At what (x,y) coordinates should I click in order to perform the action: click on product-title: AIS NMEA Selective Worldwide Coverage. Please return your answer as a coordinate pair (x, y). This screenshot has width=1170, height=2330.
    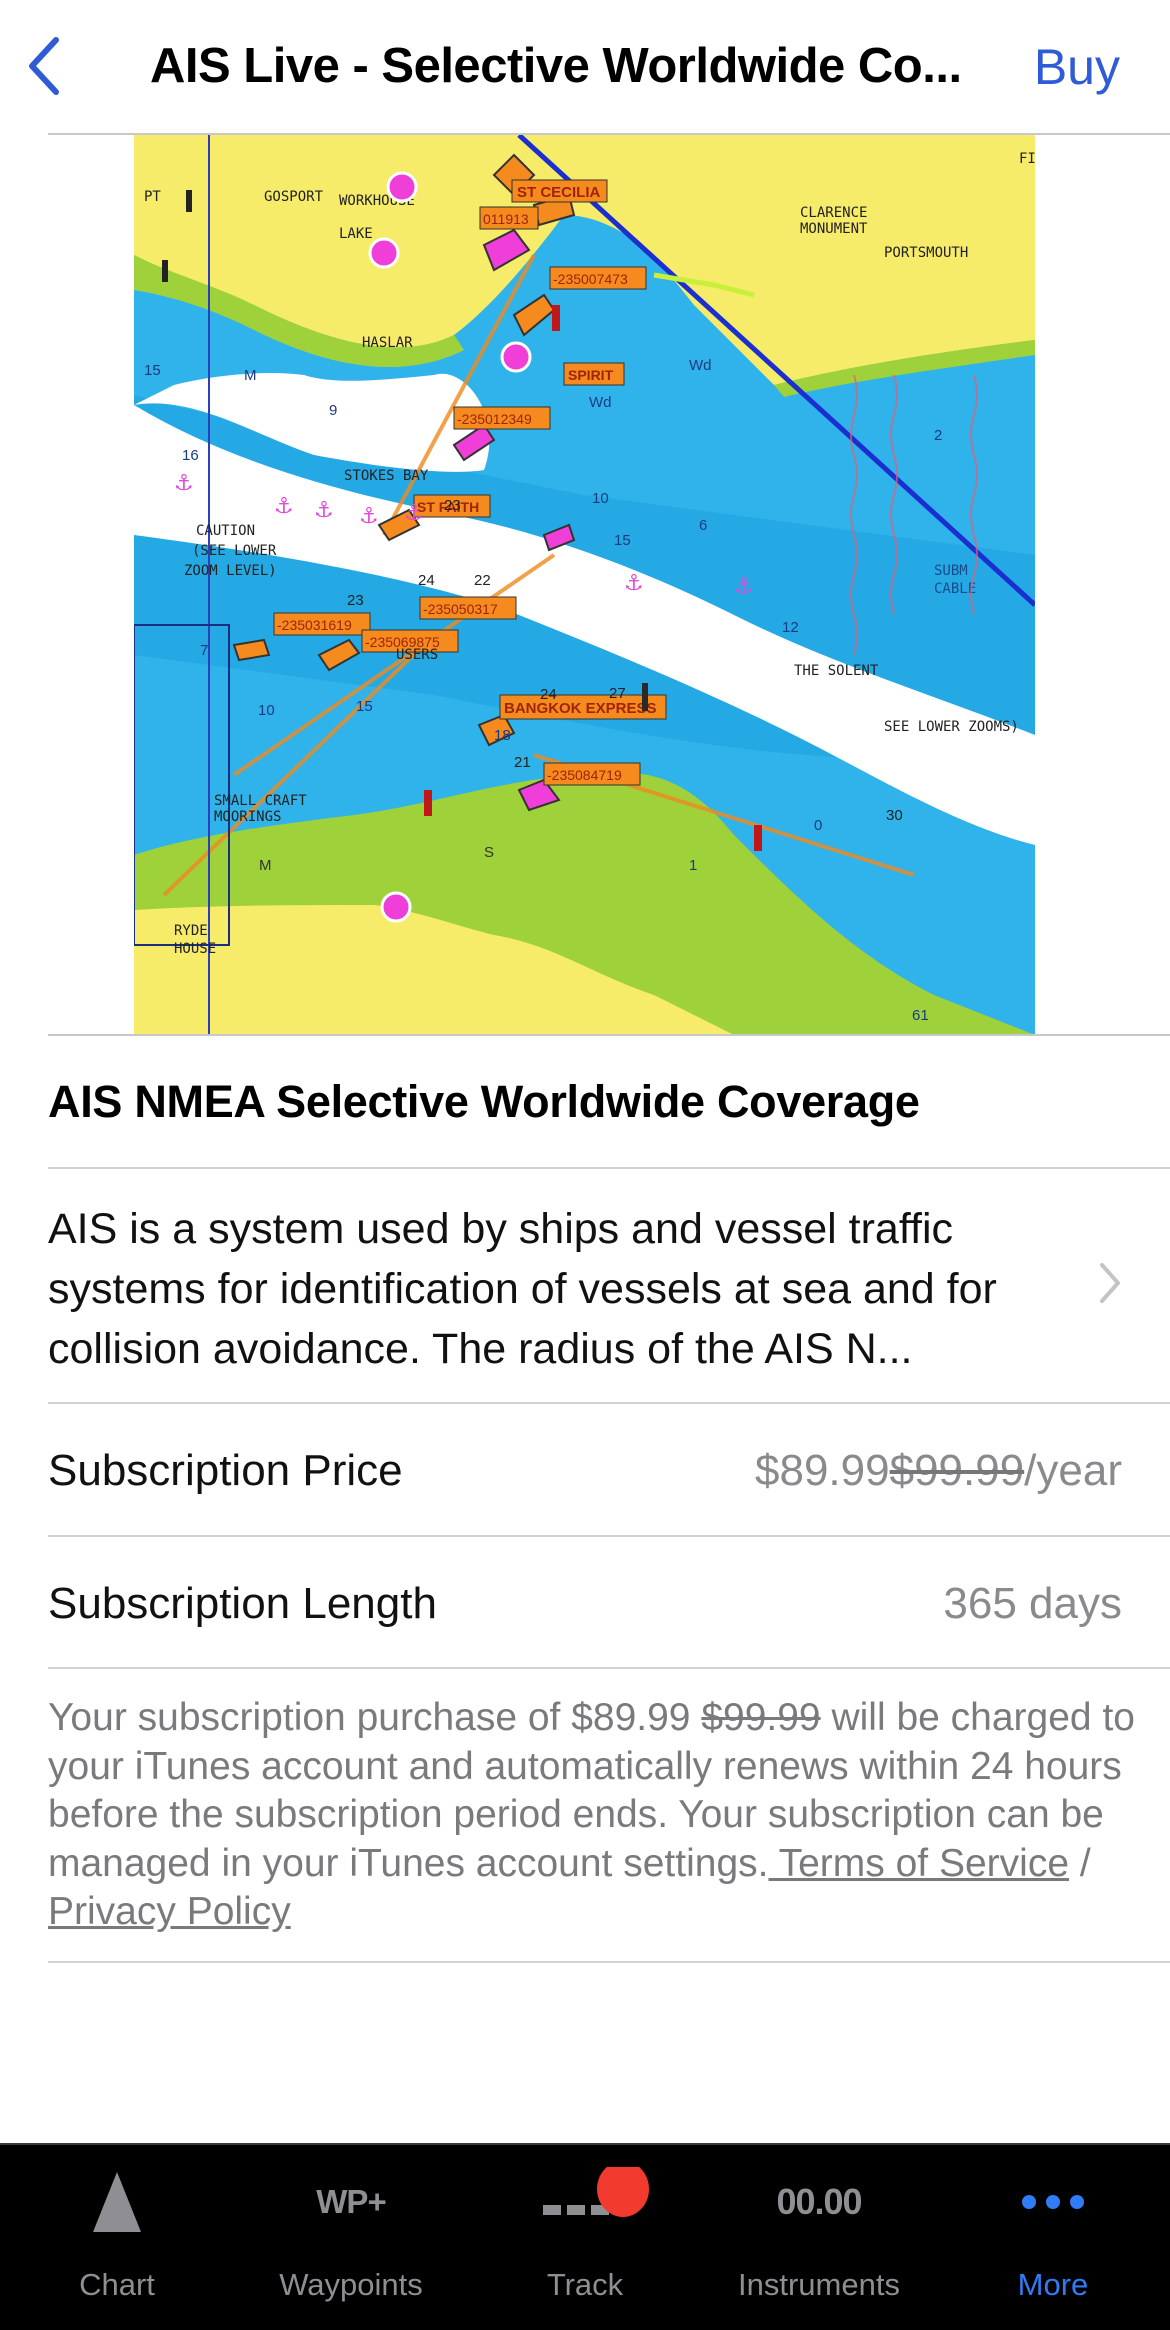
    Looking at the image, I should click on (484, 1101).